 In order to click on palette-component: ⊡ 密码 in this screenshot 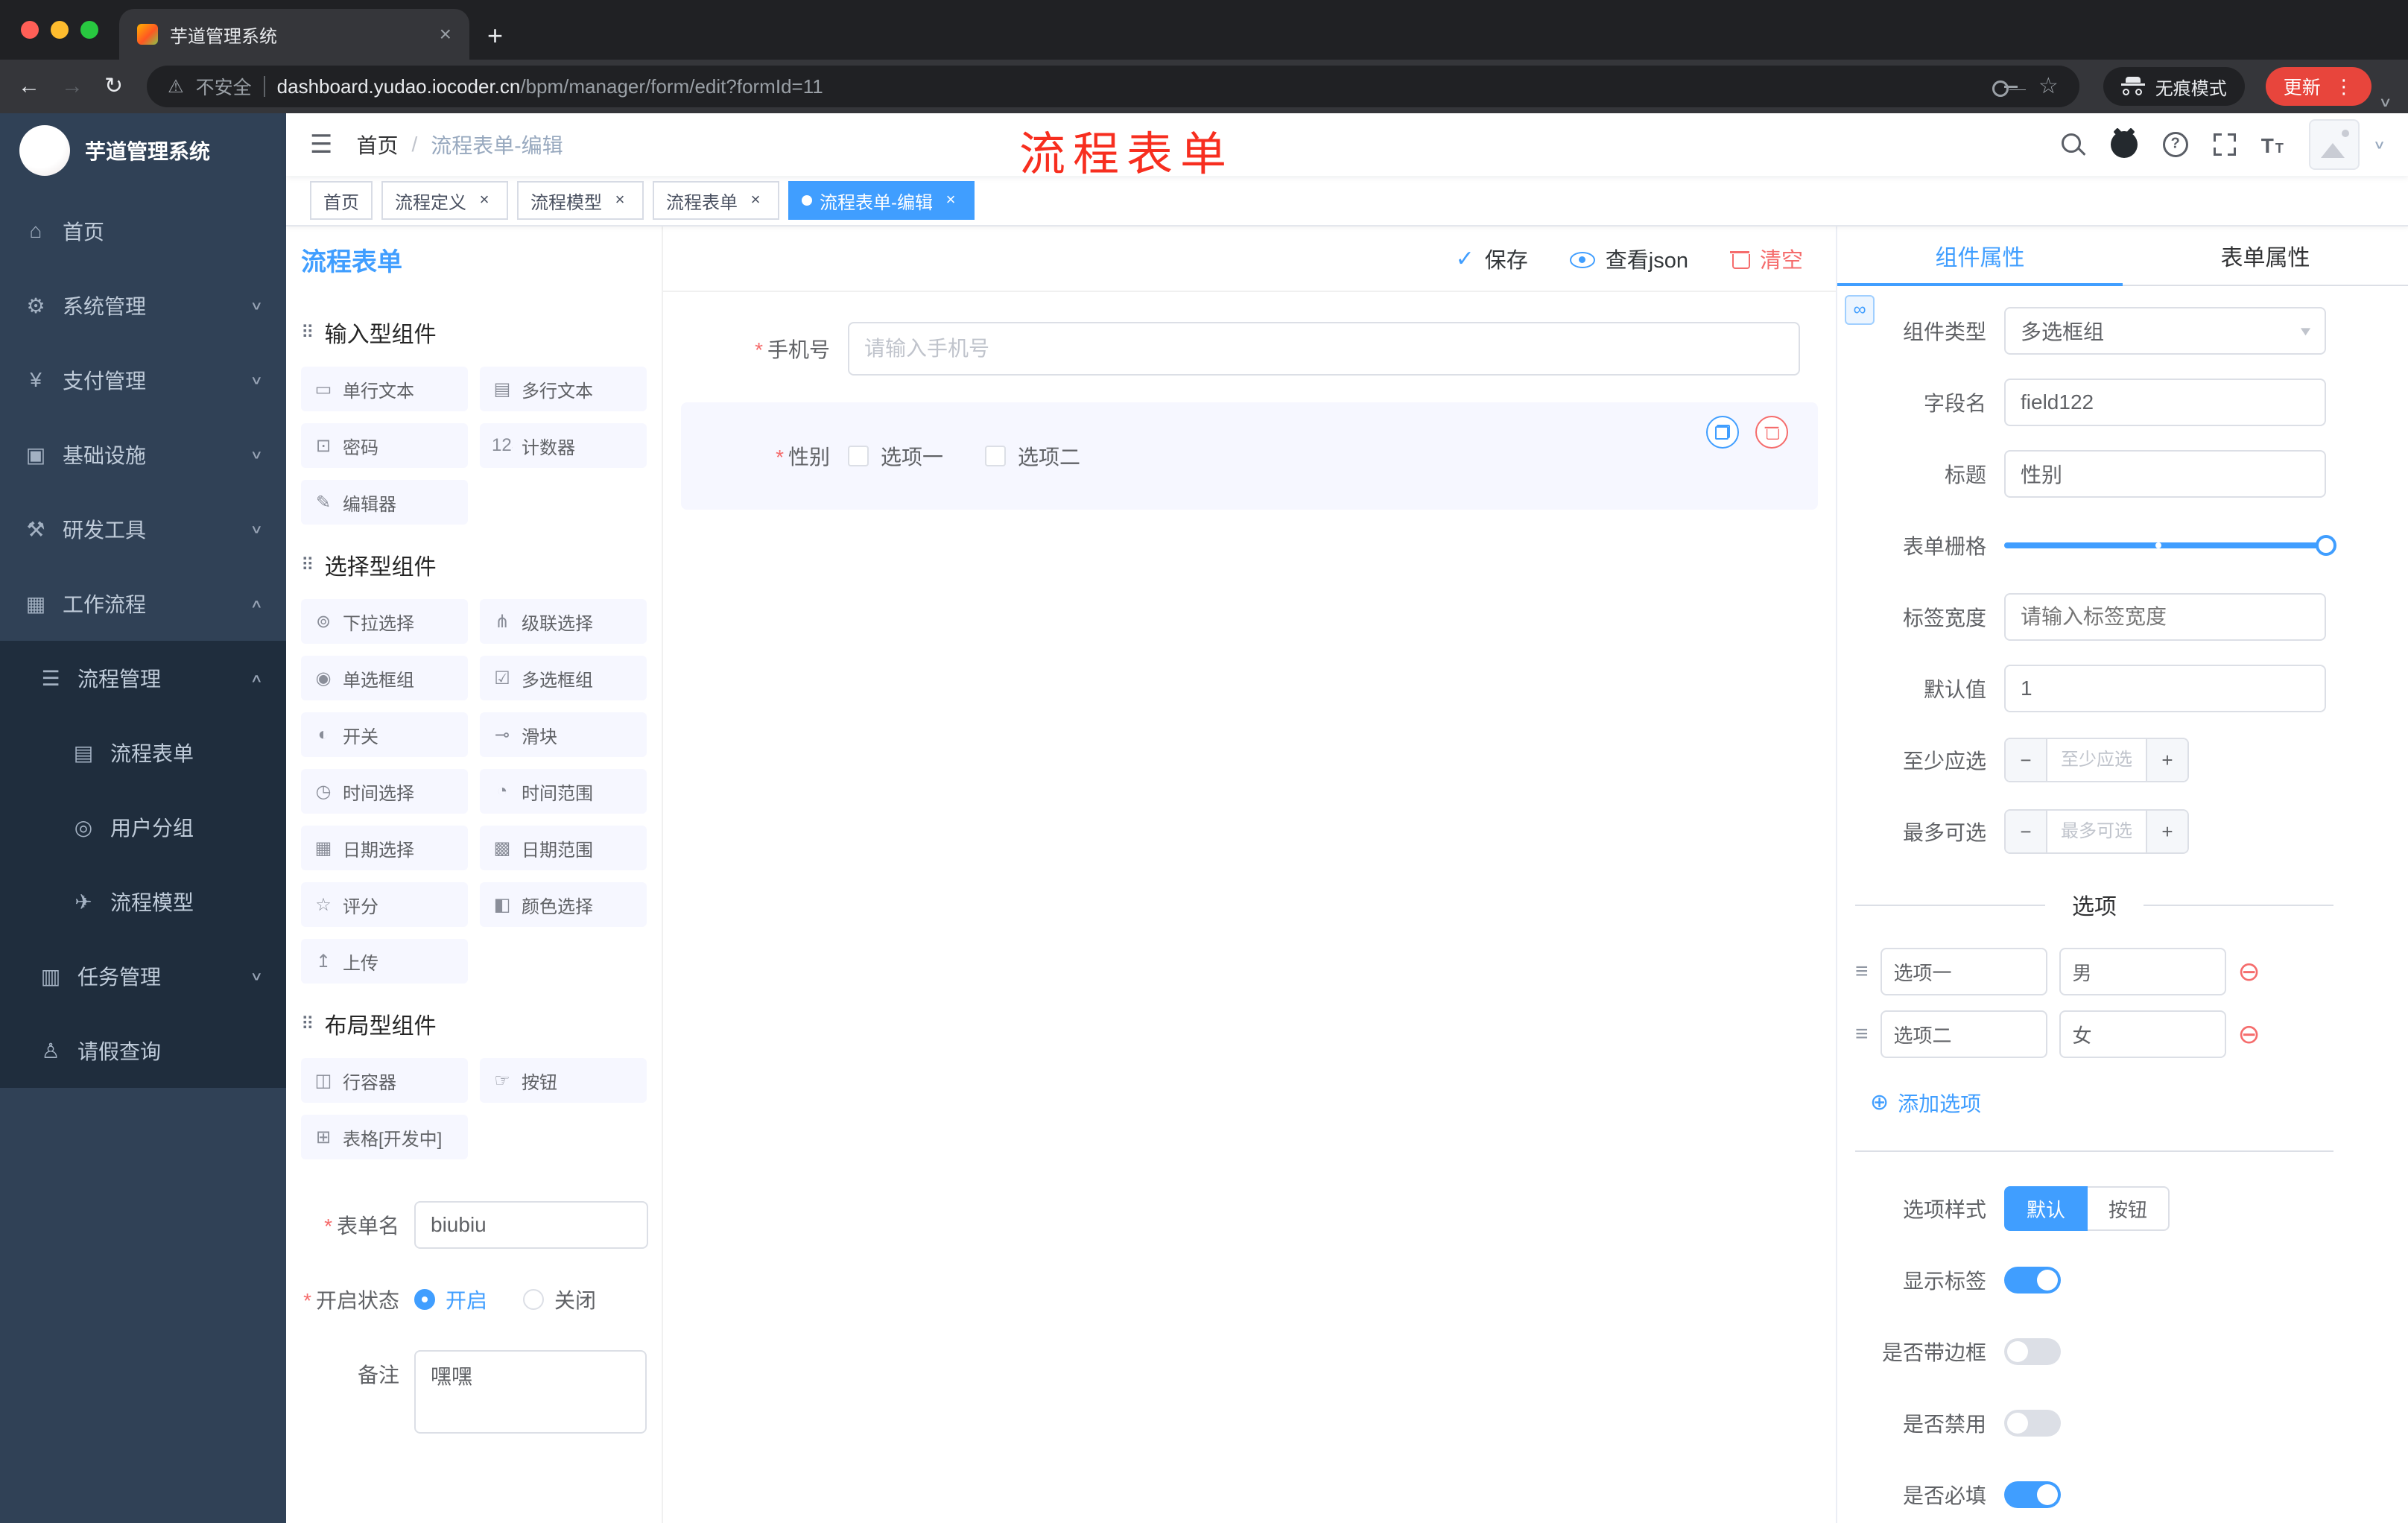, I will do `click(384, 445)`.